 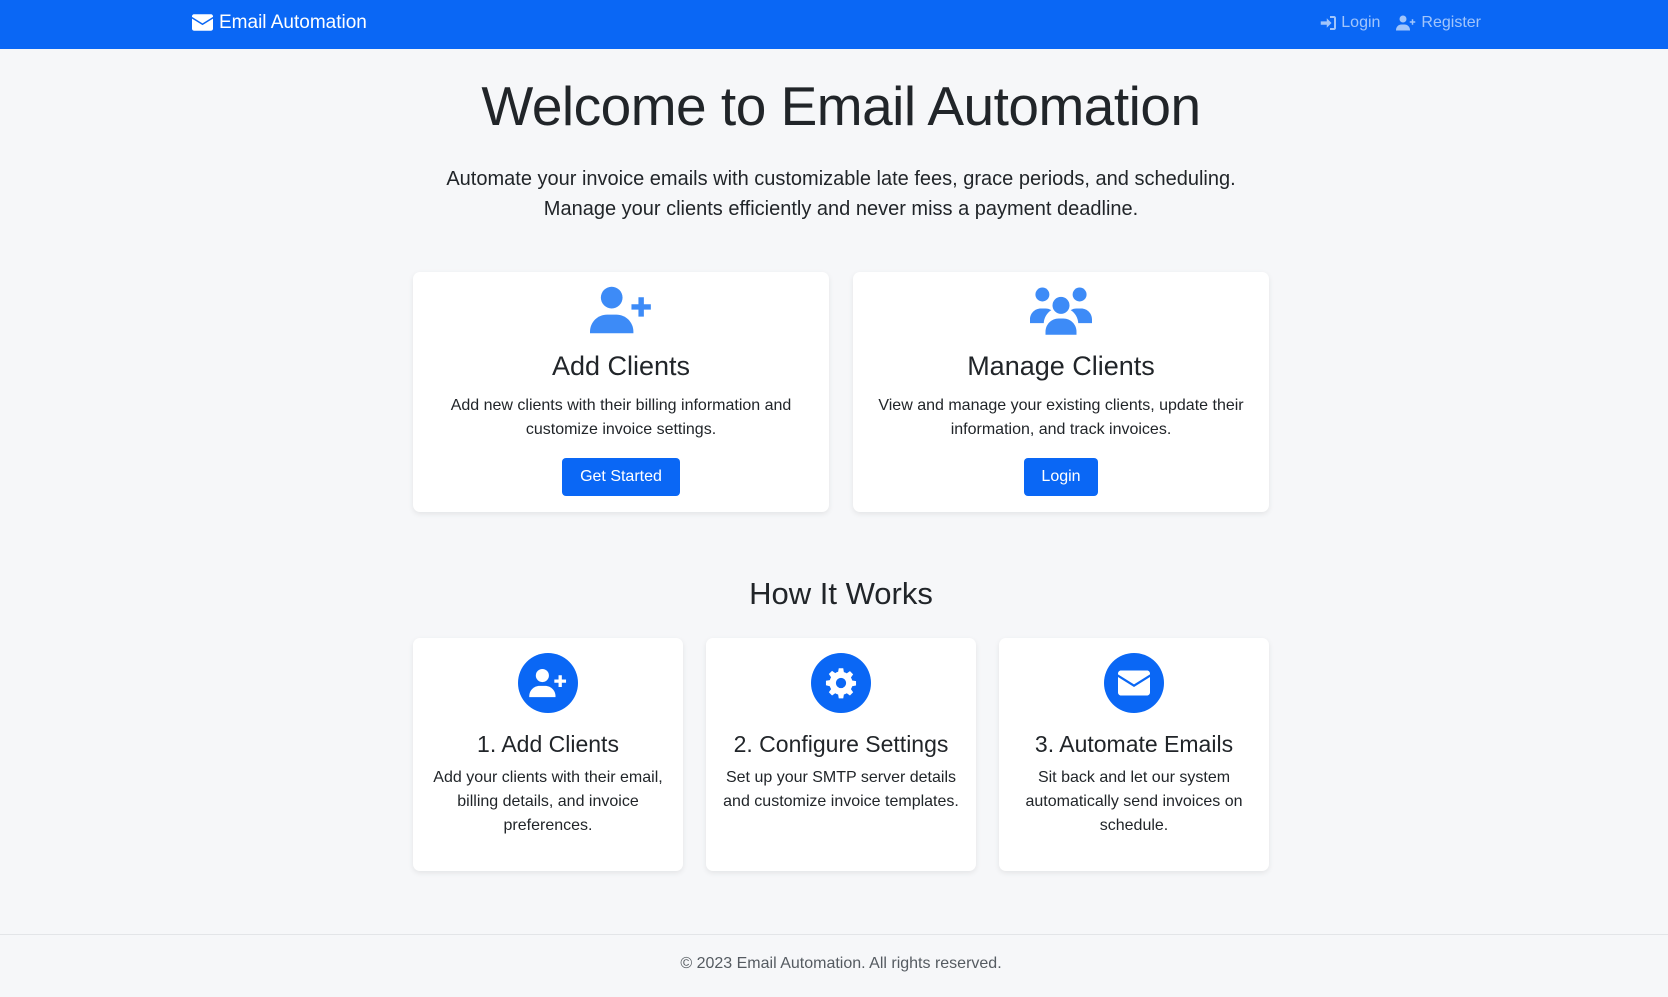 I want to click on brand-link: Email Automation, so click(x=279, y=22).